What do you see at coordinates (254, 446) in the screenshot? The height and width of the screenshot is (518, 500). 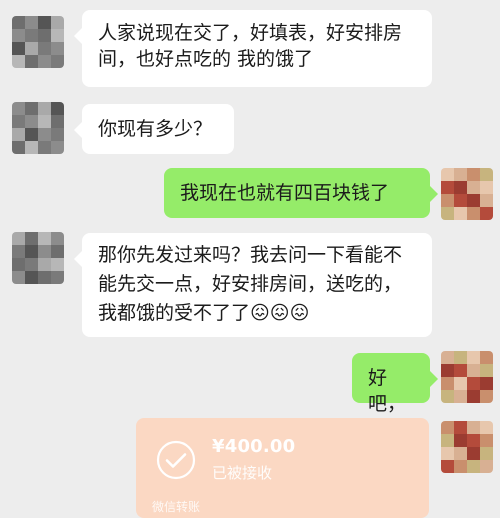 I see `transfer-amount: ¥400.00` at bounding box center [254, 446].